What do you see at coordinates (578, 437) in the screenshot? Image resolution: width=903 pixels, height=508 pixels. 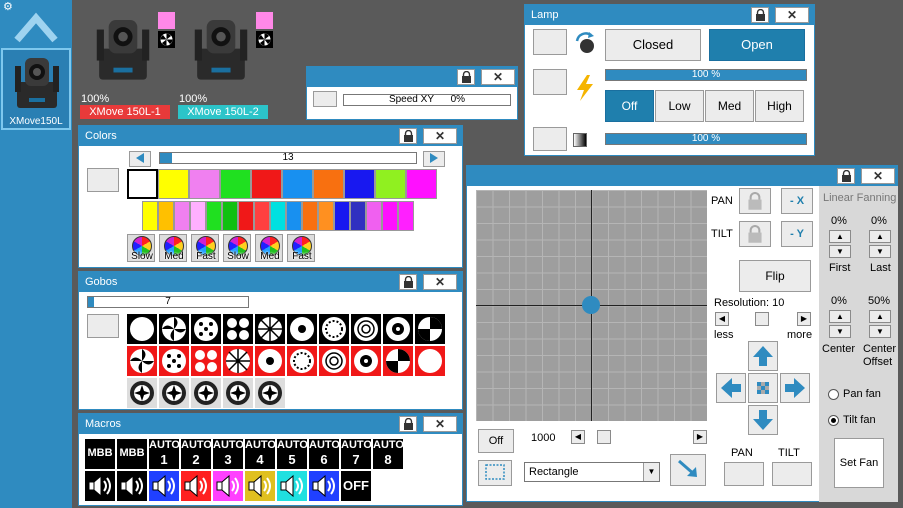 I see `effect-speed-less-button: ◀` at bounding box center [578, 437].